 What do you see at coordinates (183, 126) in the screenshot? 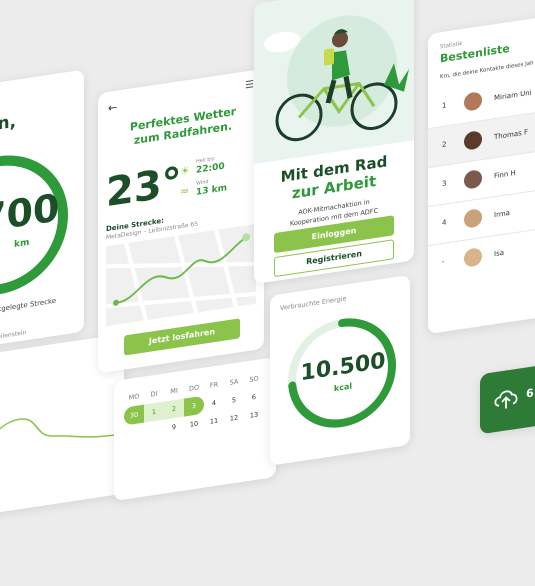
I see `weather-title: Perfektes Wetter zum Radfahren.` at bounding box center [183, 126].